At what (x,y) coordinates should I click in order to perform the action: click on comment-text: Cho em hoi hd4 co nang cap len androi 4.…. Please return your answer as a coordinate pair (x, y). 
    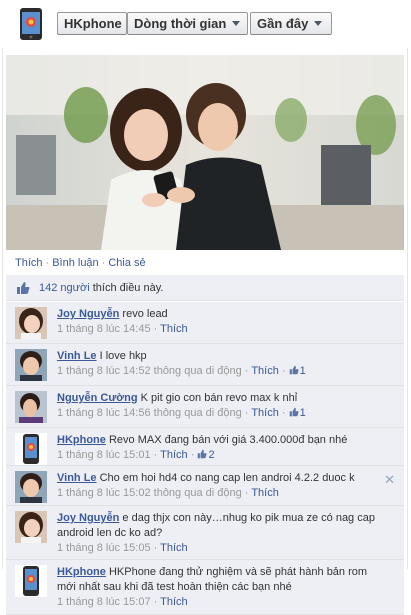
    Looking at the image, I should click on (227, 478).